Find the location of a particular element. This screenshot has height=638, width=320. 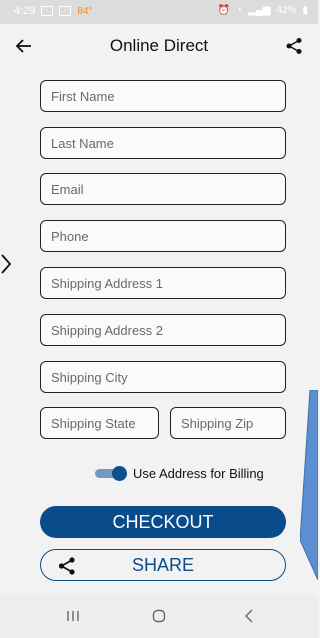

billing-toggle-row: Use Address for Billing is located at coordinates (179, 473).